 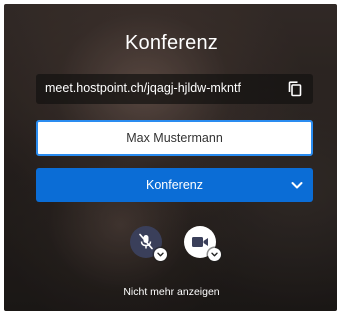 I want to click on join-conference-button: Konferenz, so click(x=174, y=185).